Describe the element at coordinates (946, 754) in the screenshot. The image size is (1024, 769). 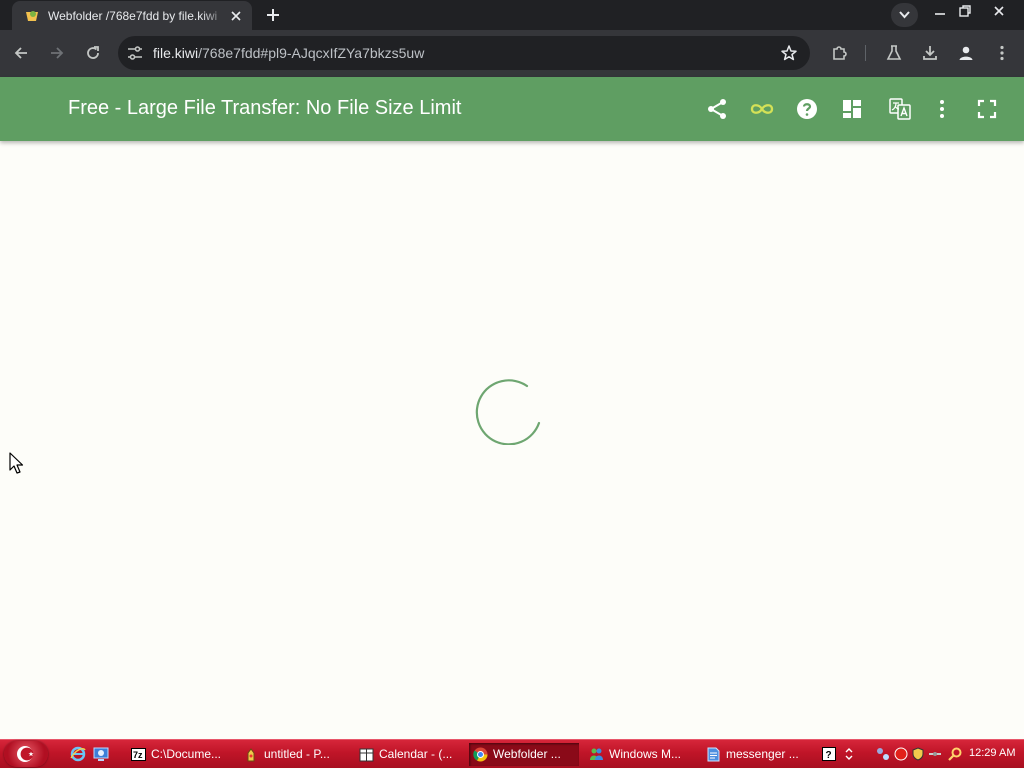
I see `system-tray: 12:29 AM` at that location.